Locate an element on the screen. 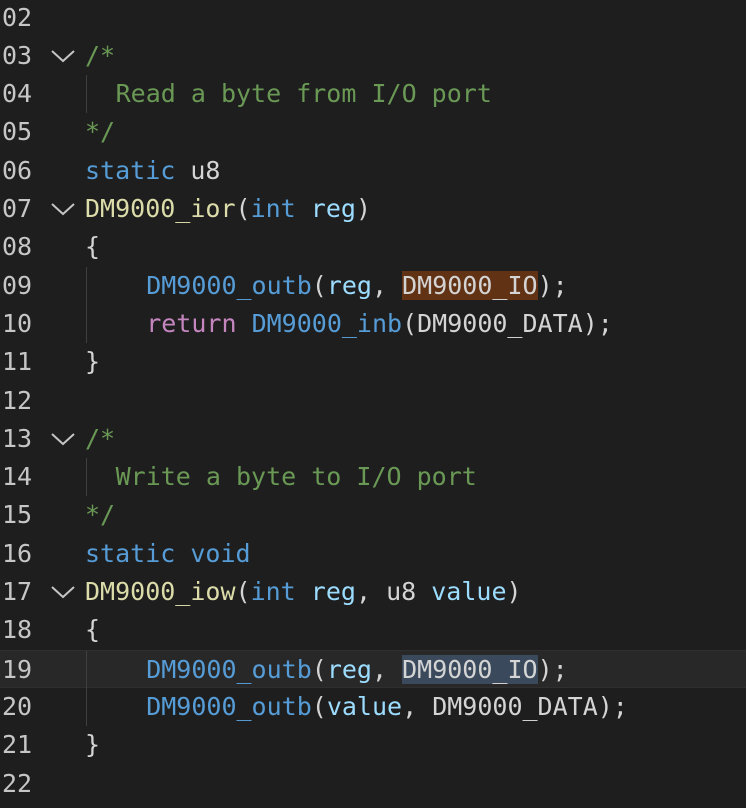 The width and height of the screenshot is (746, 808). line-number: 22 is located at coordinates (17, 783).